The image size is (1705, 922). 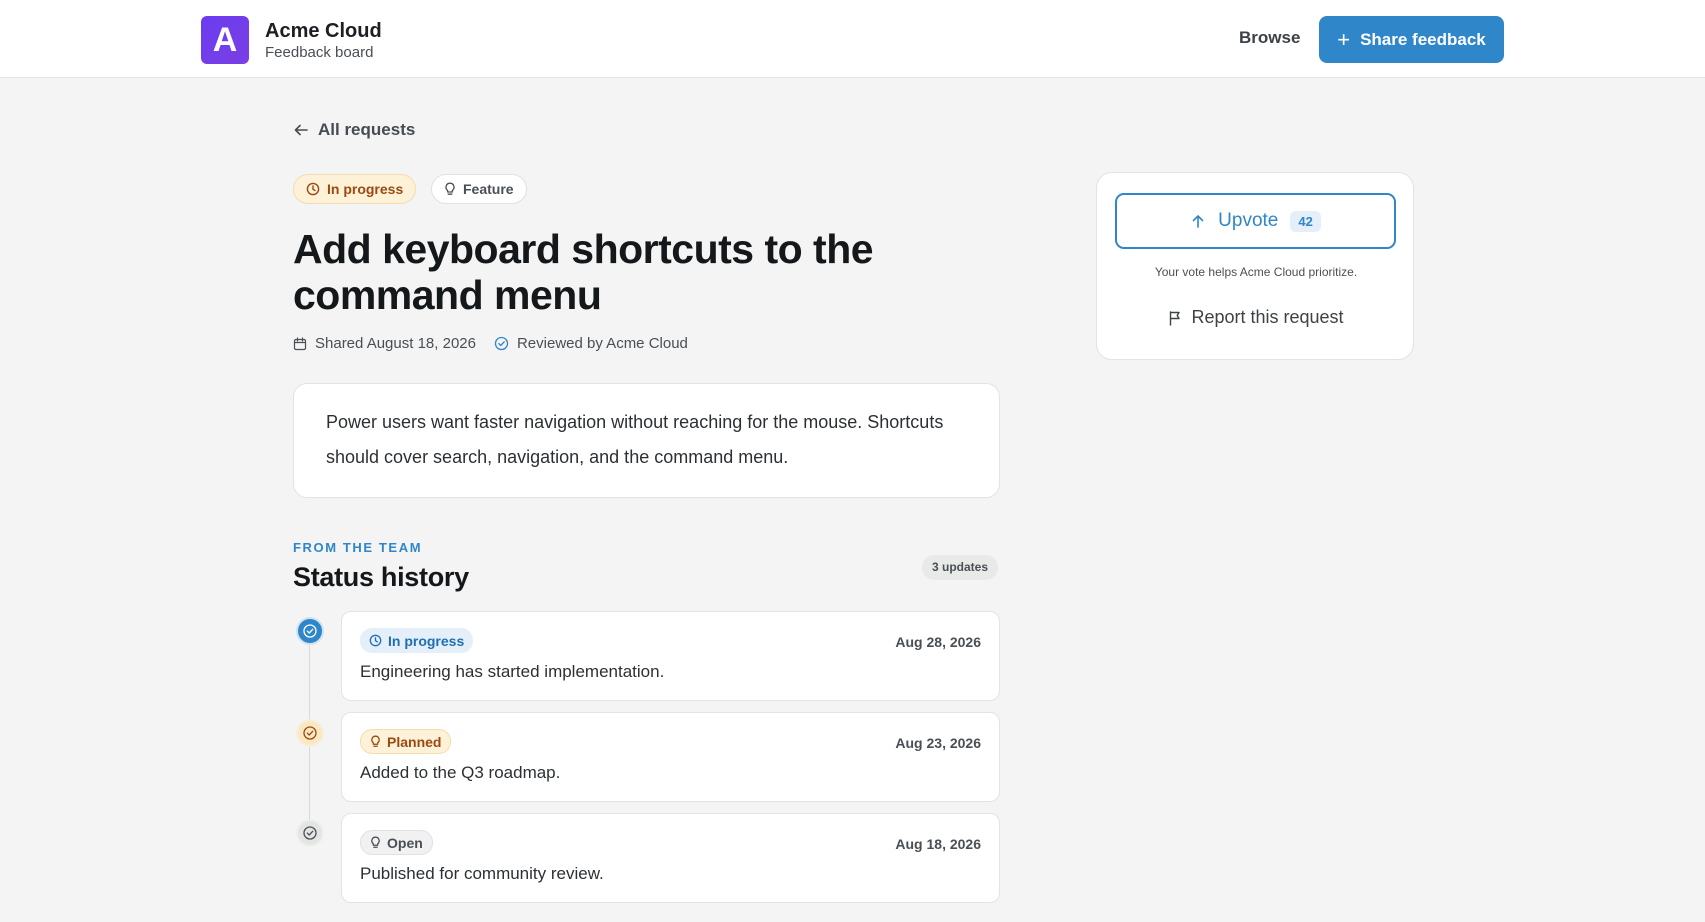 I want to click on report-request-link: Report this request, so click(x=1256, y=317).